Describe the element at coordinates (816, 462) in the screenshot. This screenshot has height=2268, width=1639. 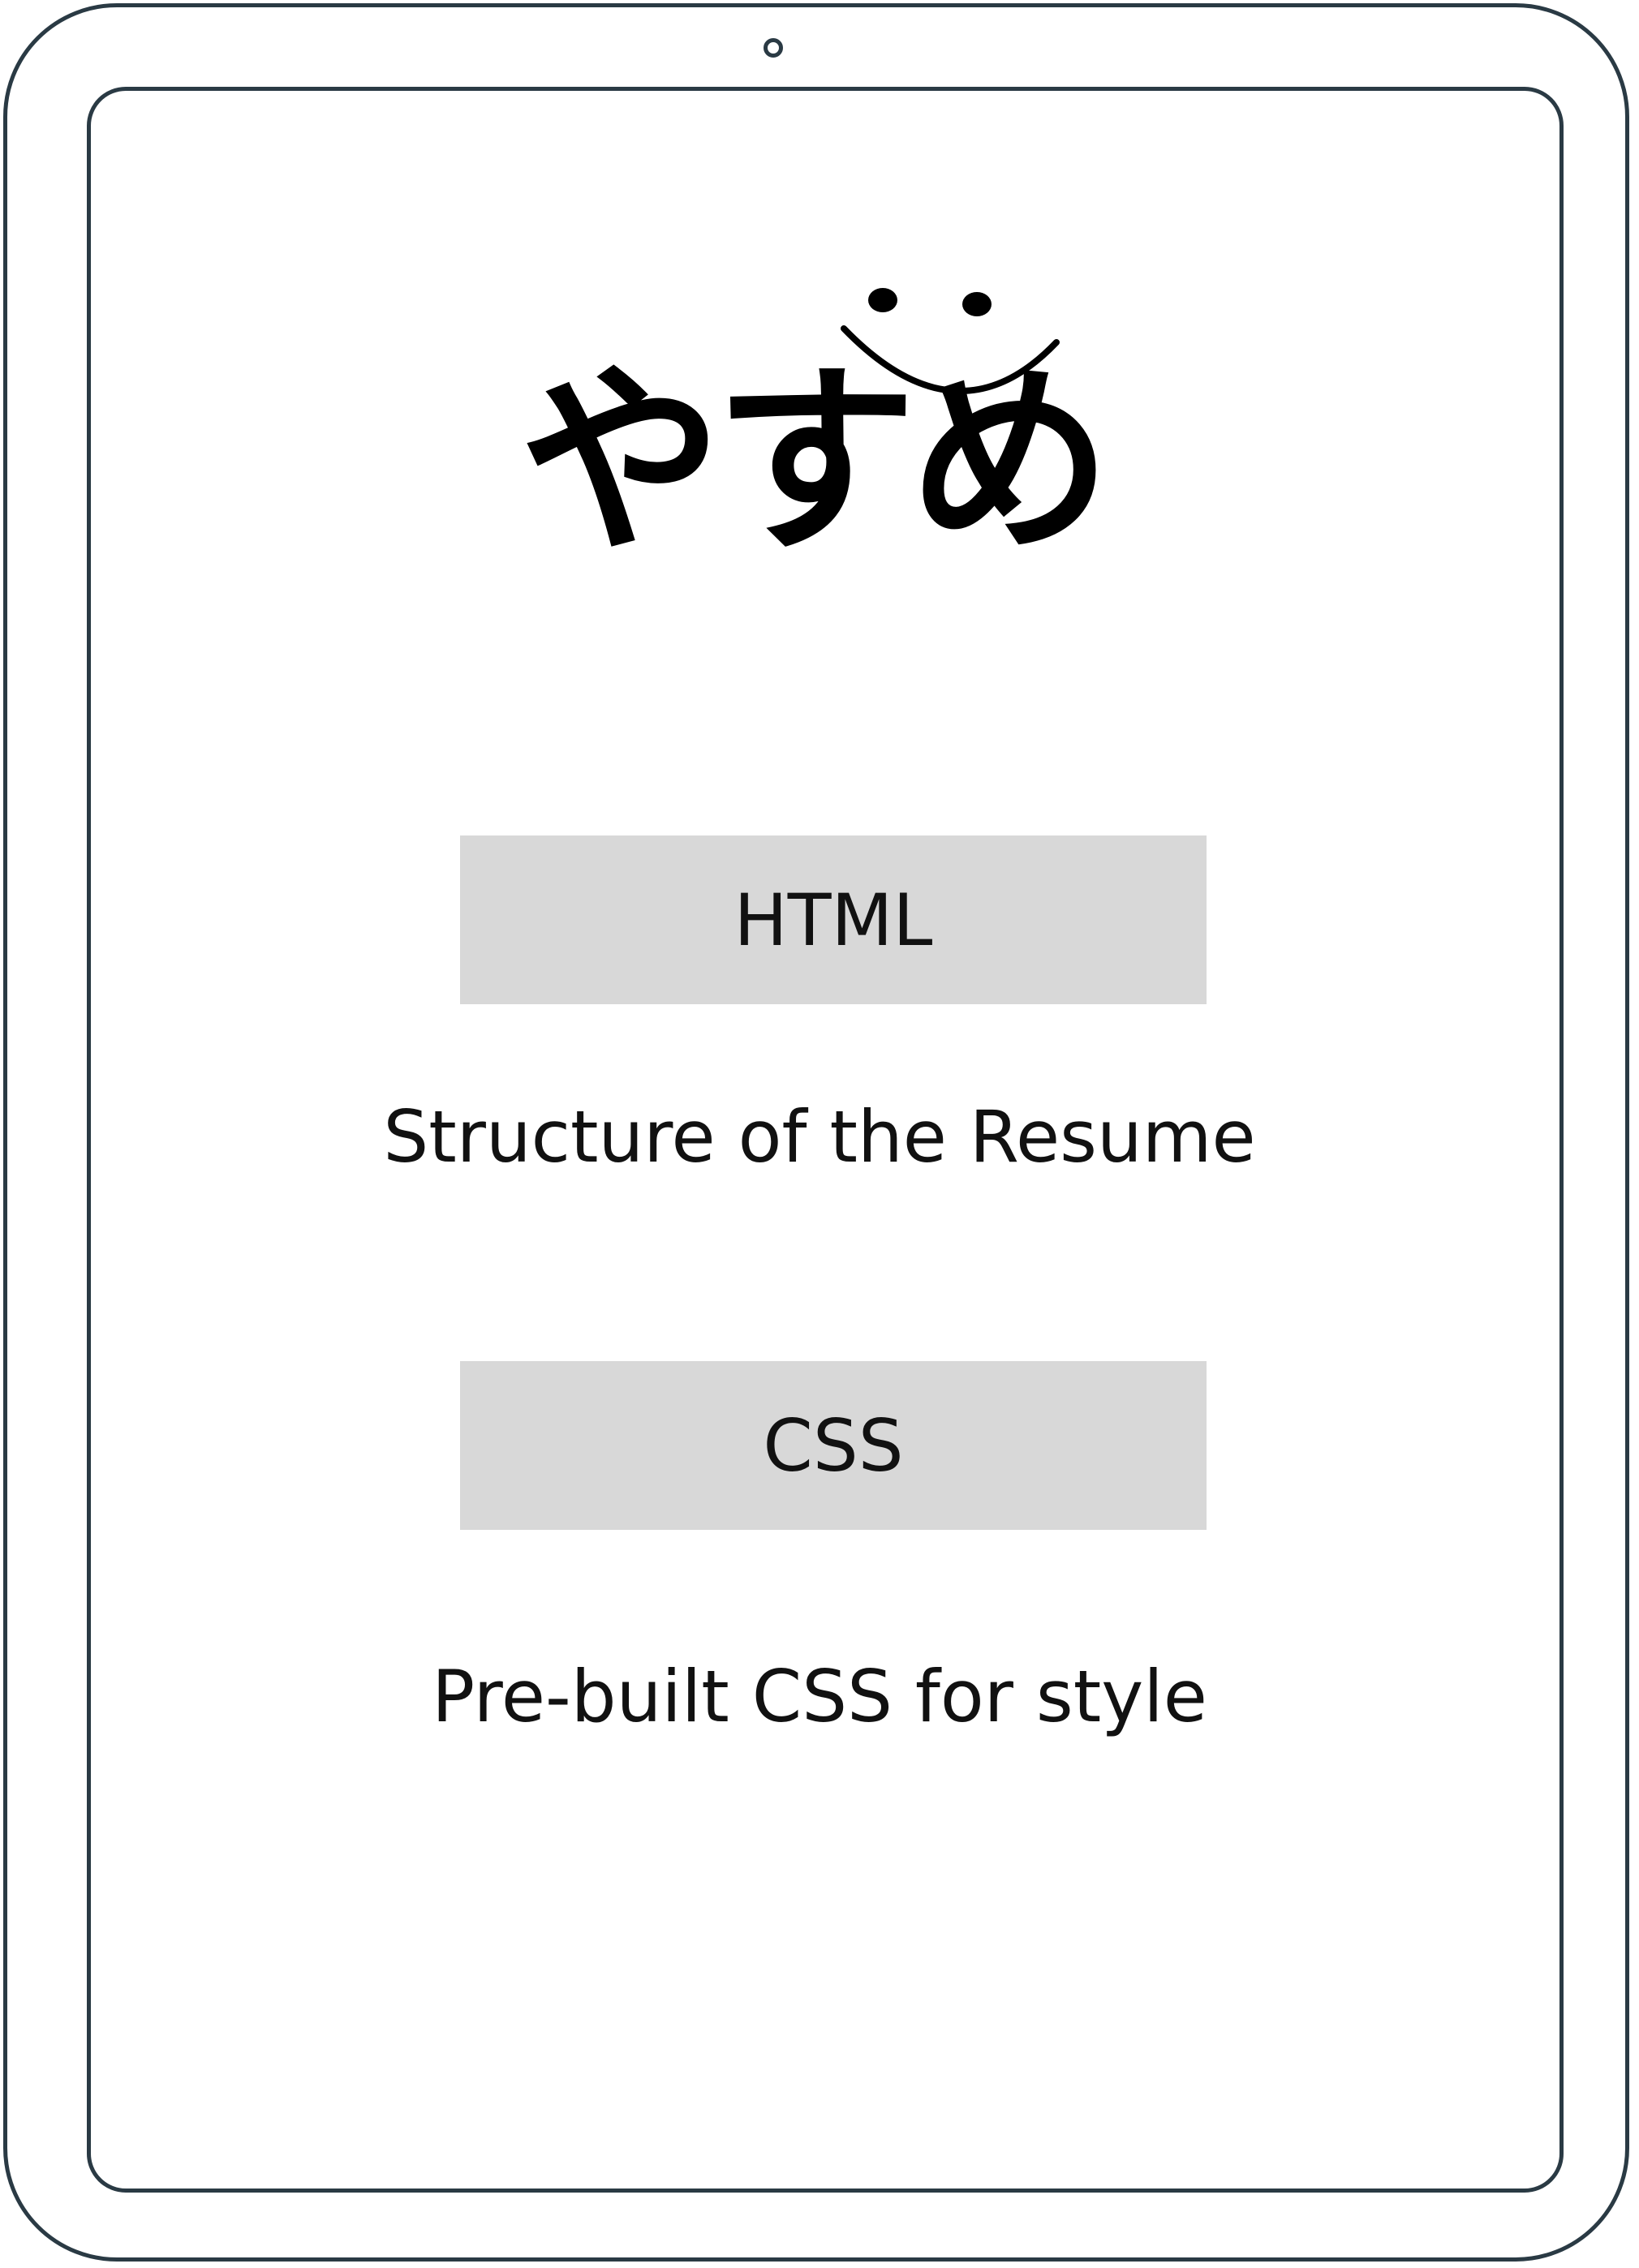
I see `logo-text: やすめ` at that location.